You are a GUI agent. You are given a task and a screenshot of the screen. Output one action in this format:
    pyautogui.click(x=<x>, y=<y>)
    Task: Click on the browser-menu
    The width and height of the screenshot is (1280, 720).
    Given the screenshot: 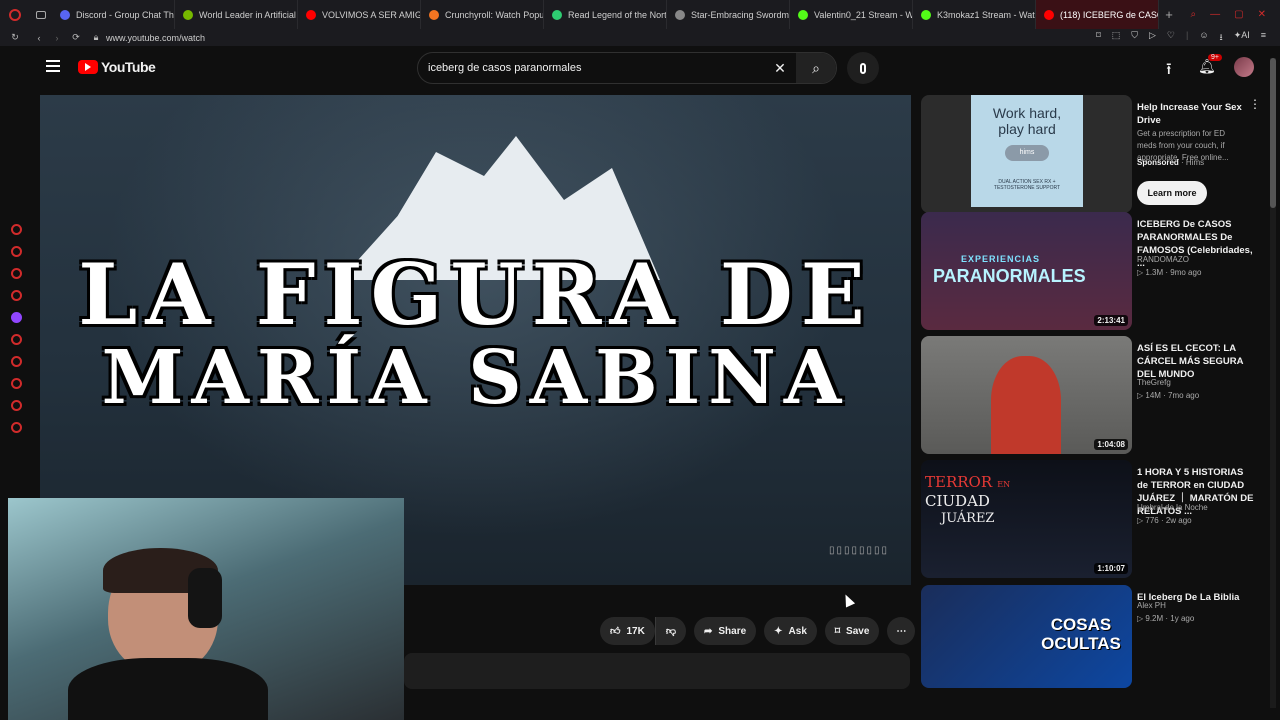 What is the action you would take?
    pyautogui.click(x=15, y=14)
    